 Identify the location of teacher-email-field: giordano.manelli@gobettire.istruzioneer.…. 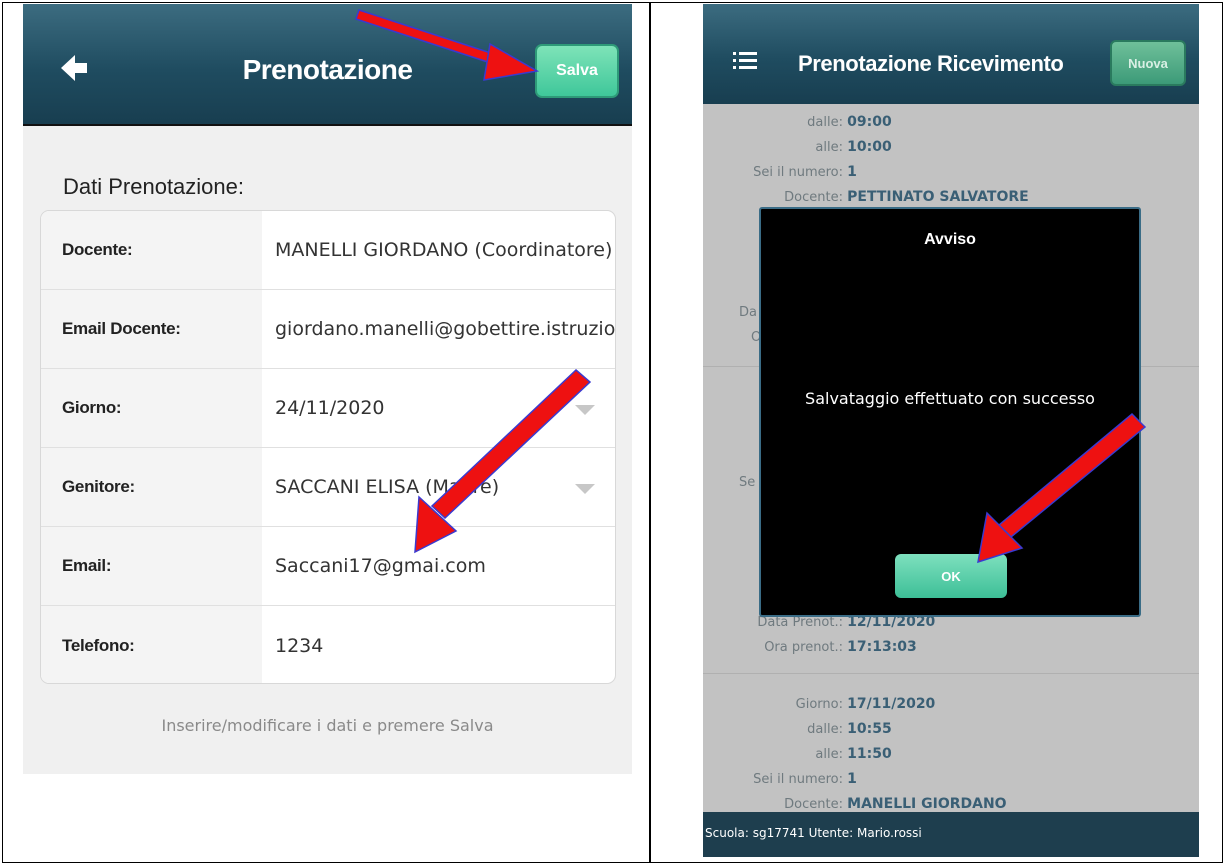
(445, 329).